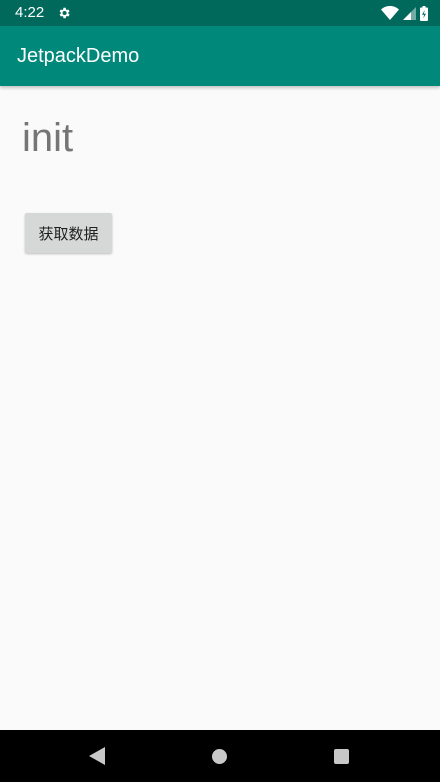 The width and height of the screenshot is (440, 782). Describe the element at coordinates (30, 12) in the screenshot. I see `status-time: 4:22` at that location.